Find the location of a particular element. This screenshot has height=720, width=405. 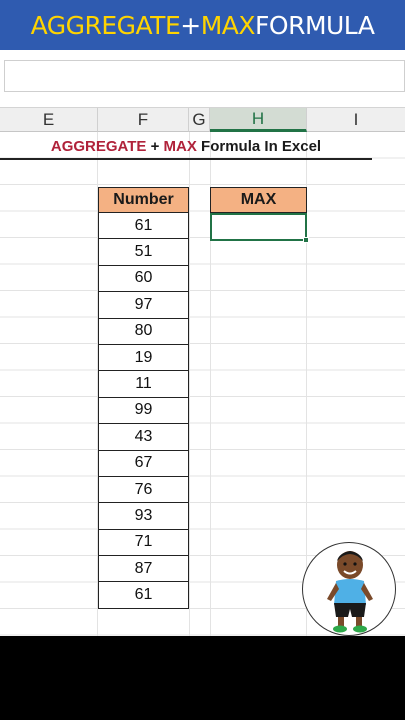

title-aggregate: AGGREGATE is located at coordinates (98, 146).